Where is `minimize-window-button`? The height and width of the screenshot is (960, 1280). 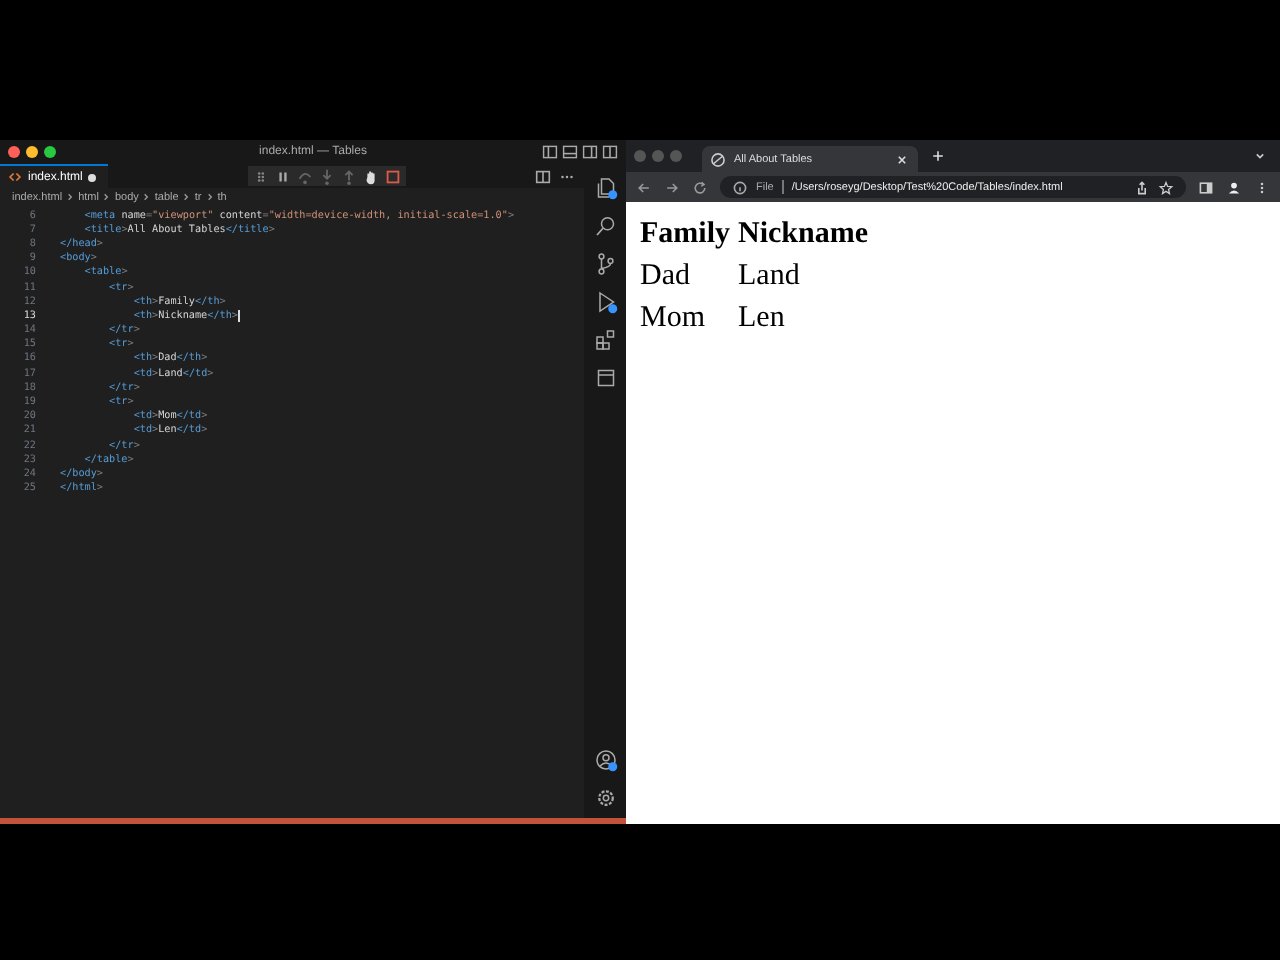
minimize-window-button is located at coordinates (32, 152).